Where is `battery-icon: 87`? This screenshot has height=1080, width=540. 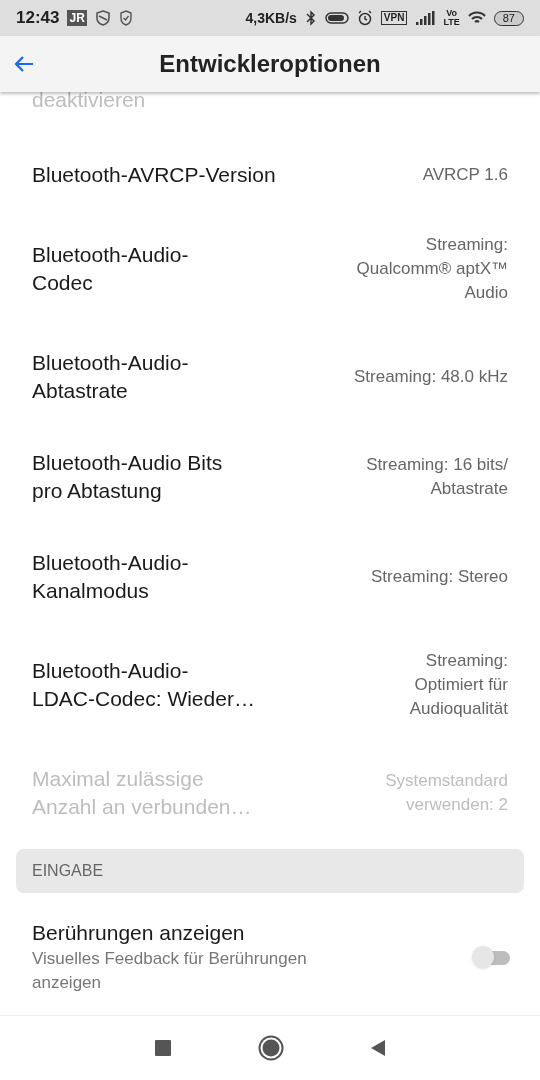 battery-icon: 87 is located at coordinates (508, 18).